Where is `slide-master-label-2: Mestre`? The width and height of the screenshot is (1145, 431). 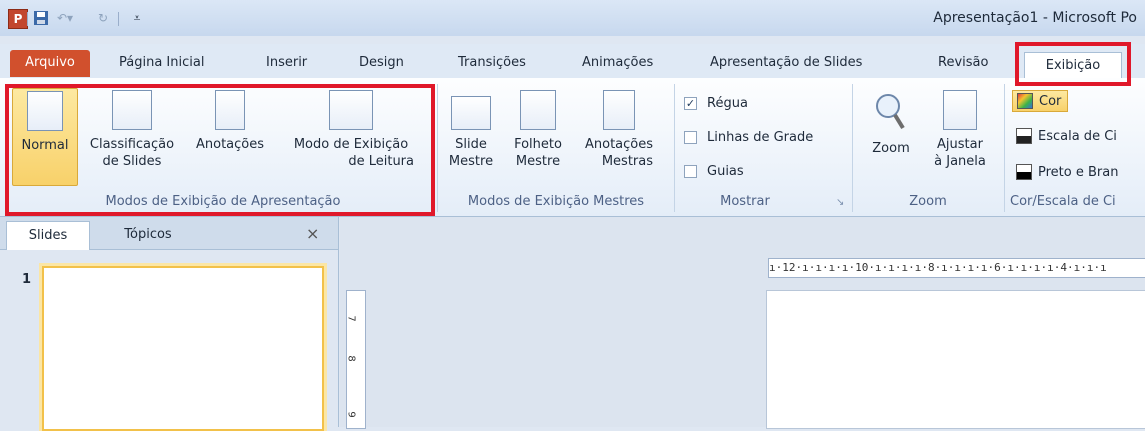
slide-master-label-2: Mestre is located at coordinates (471, 161).